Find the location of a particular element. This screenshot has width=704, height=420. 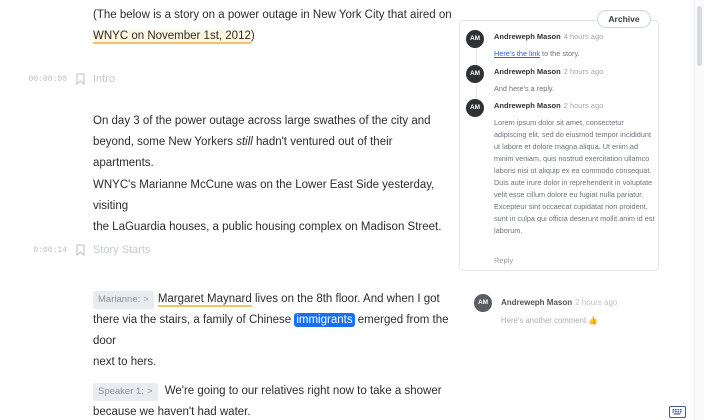

section-title: Intro is located at coordinates (104, 79).